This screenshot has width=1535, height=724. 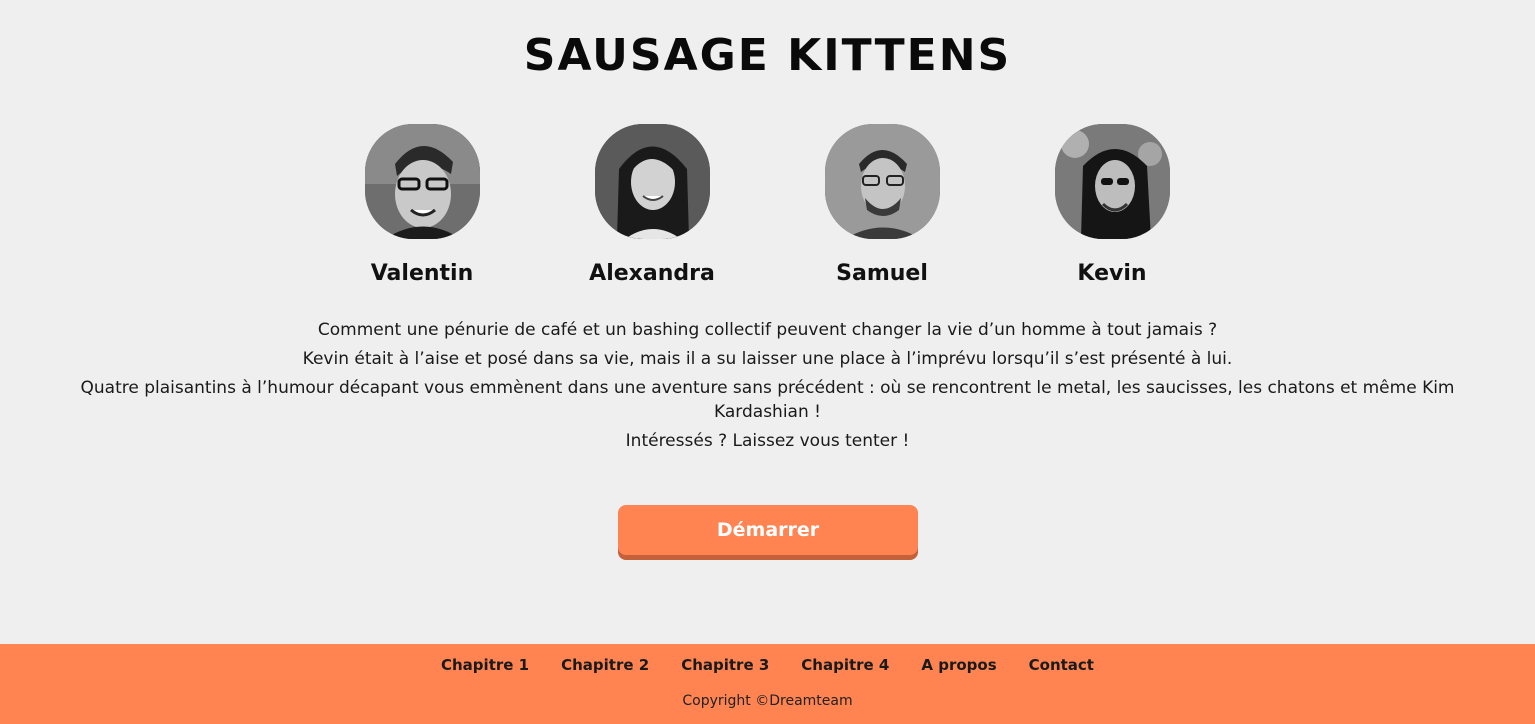 I want to click on copyright: Copyright ©Dreamteam, so click(x=767, y=701).